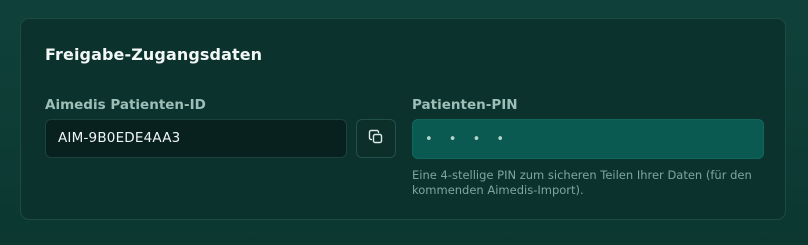 The height and width of the screenshot is (245, 808). I want to click on patient-id-label: Aimedis Patienten-ID, so click(125, 105).